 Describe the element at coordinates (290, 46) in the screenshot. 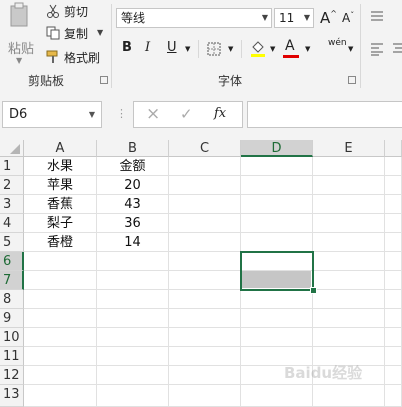

I see `font-color-button: A` at that location.